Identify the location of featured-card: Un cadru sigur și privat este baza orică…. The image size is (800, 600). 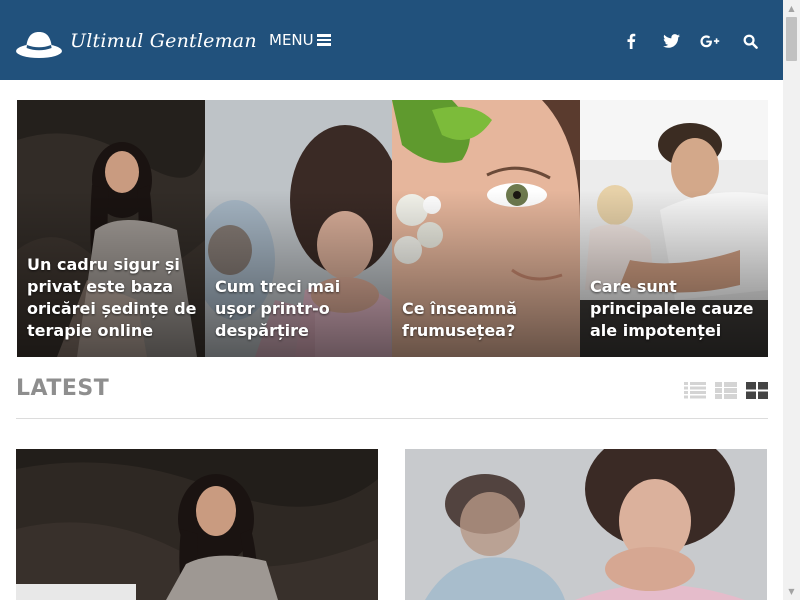
(111, 228).